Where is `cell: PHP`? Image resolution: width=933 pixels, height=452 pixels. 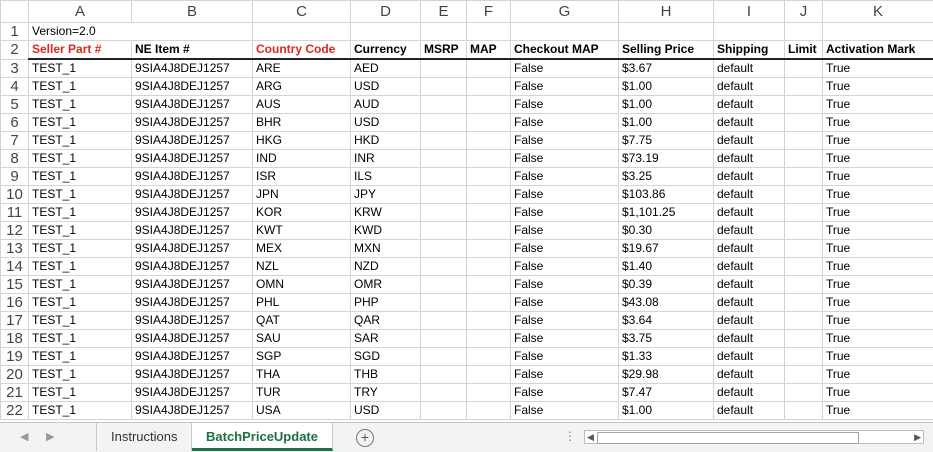
cell: PHP is located at coordinates (385, 302).